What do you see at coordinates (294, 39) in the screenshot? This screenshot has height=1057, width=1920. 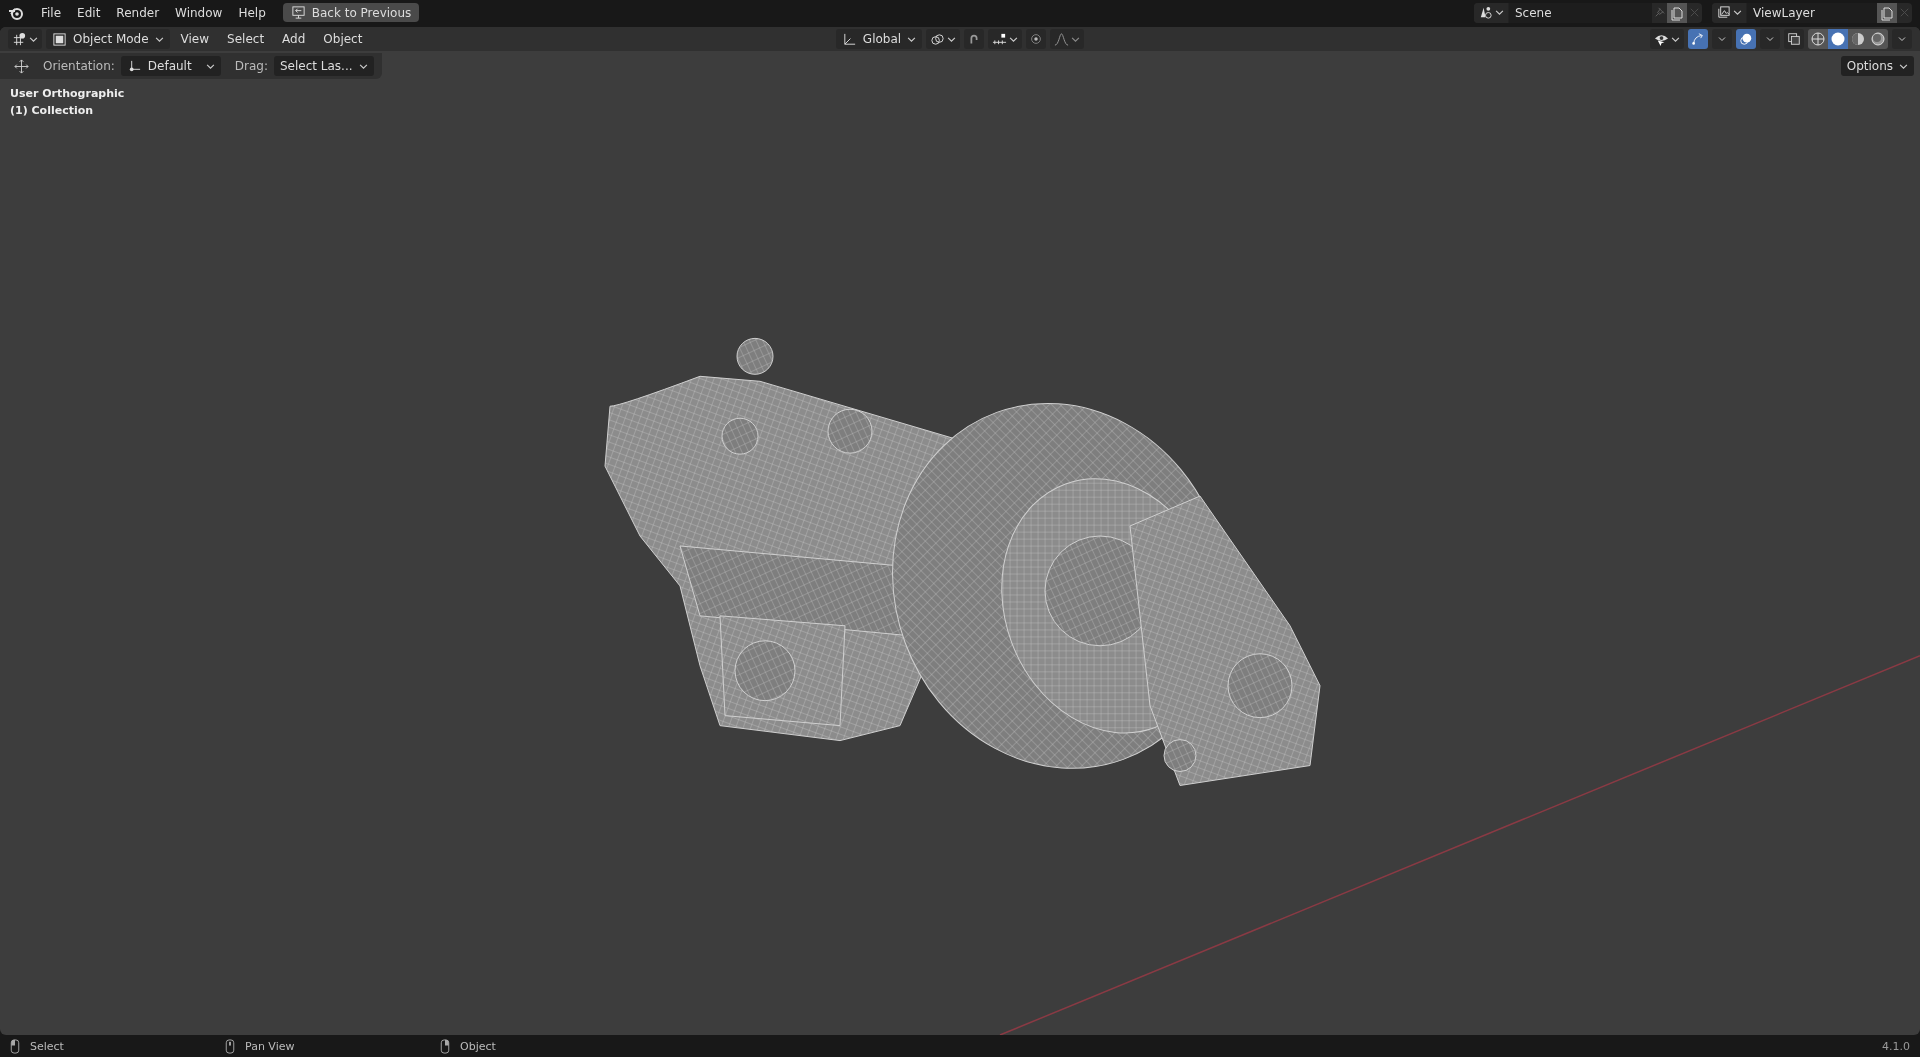 I see `menu-item: Add` at bounding box center [294, 39].